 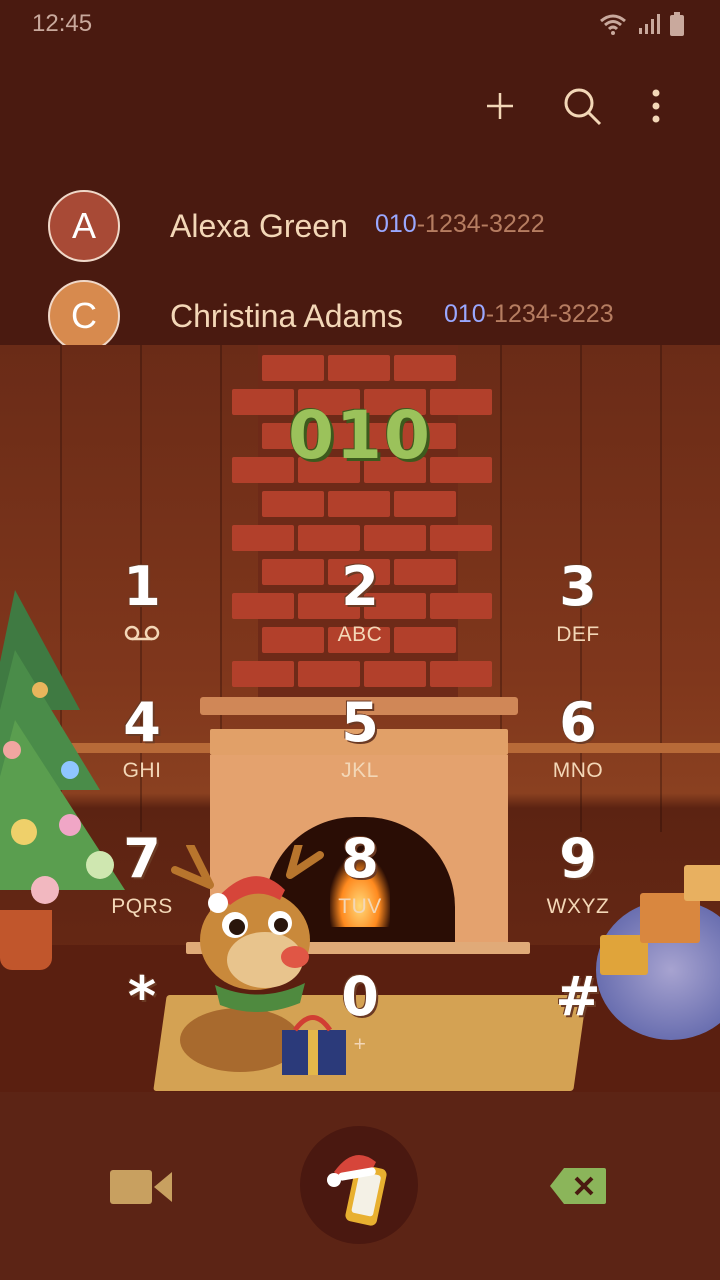 What do you see at coordinates (360, 25) in the screenshot?
I see `status-bar: 12:45` at bounding box center [360, 25].